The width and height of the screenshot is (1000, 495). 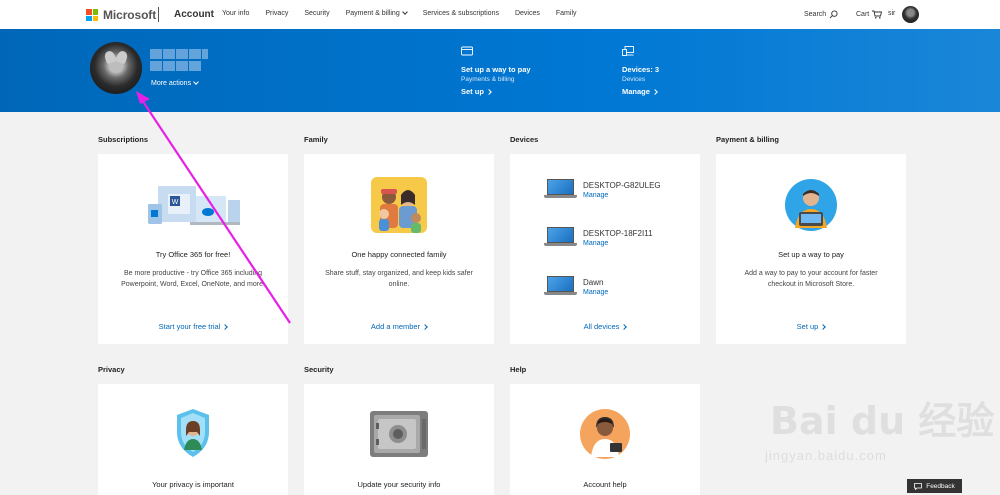 What do you see at coordinates (395, 326) in the screenshot?
I see `add-member-label: Add a member` at bounding box center [395, 326].